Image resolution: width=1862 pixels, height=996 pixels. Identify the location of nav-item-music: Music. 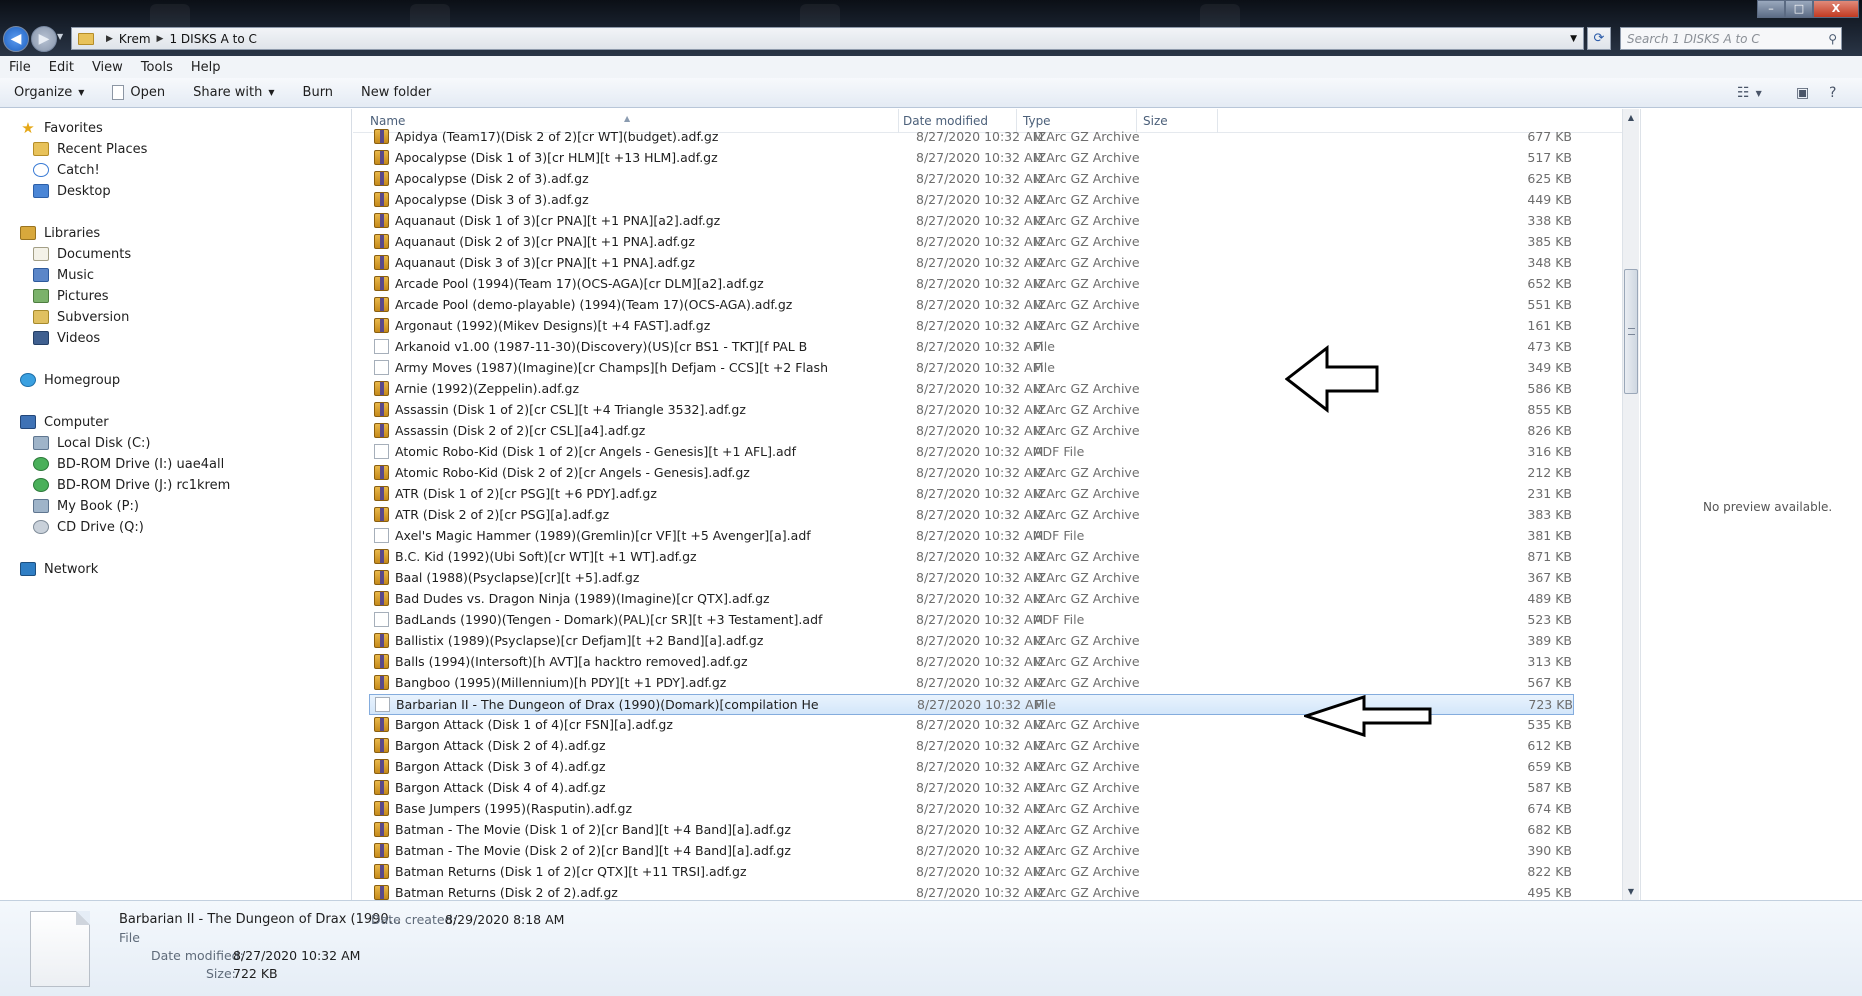
(63, 275).